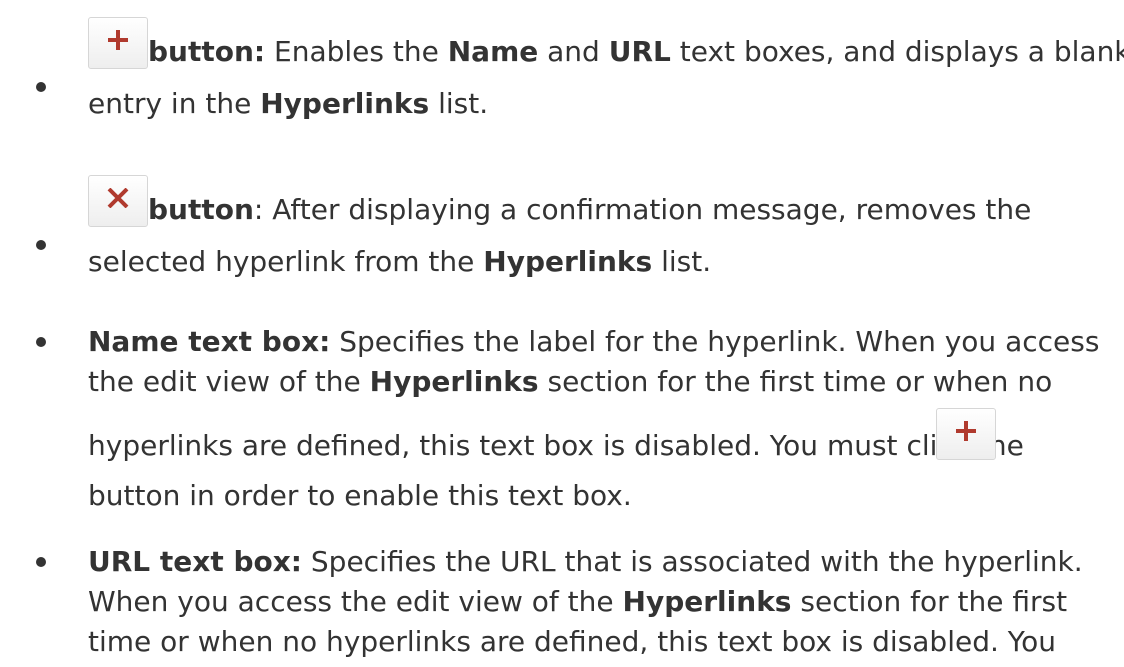  I want to click on delete-button, so click(118, 201).